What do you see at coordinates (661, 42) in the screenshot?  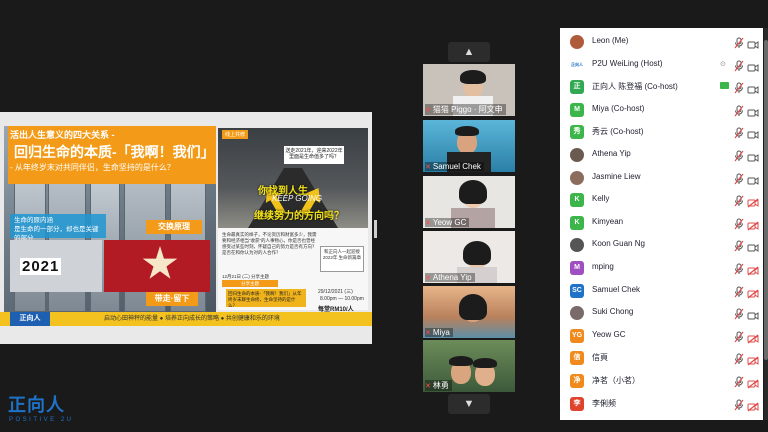 I see `participant-row: Leon (Me)` at bounding box center [661, 42].